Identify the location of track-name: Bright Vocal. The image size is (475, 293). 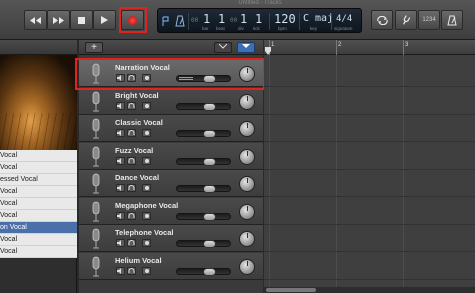
(137, 95).